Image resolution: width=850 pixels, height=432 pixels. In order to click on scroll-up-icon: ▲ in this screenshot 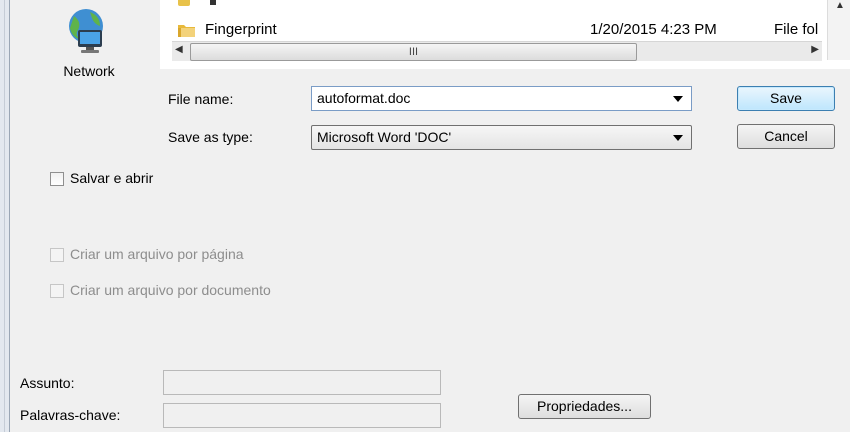, I will do `click(840, 5)`.